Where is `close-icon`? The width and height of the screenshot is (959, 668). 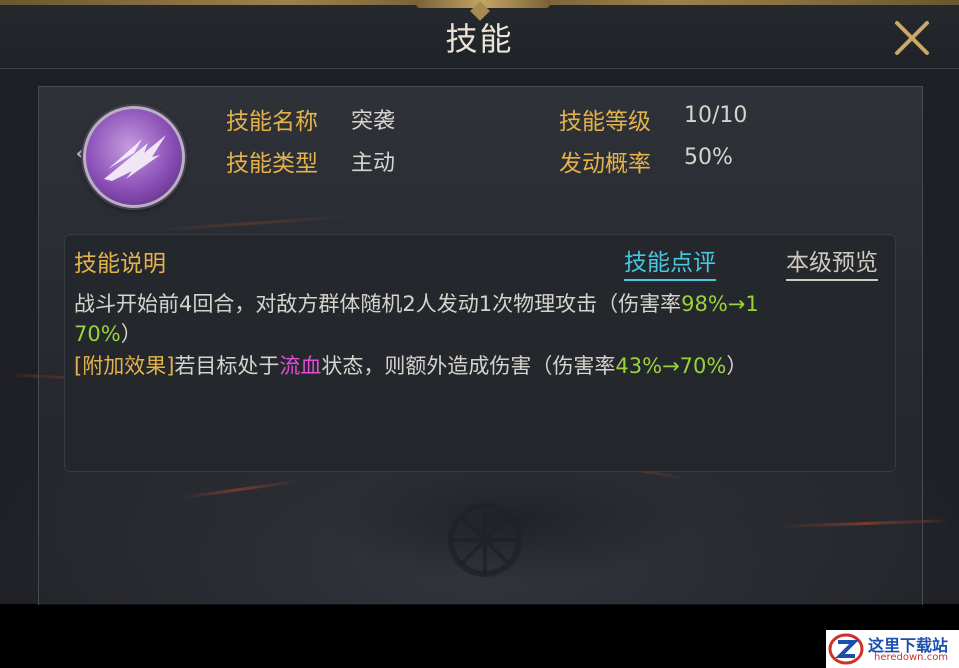 close-icon is located at coordinates (912, 38).